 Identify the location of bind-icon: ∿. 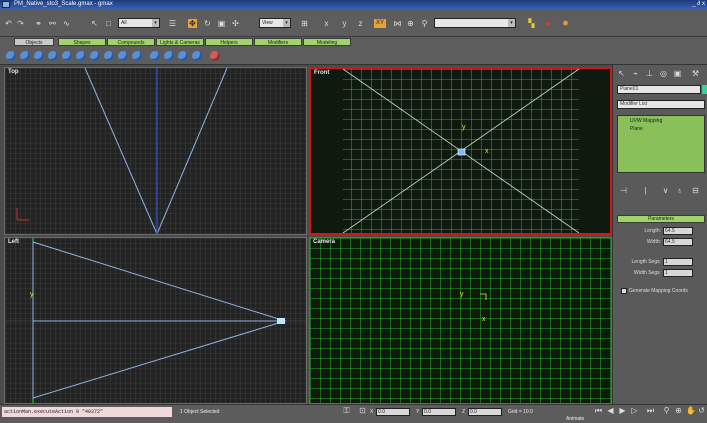
(66, 23).